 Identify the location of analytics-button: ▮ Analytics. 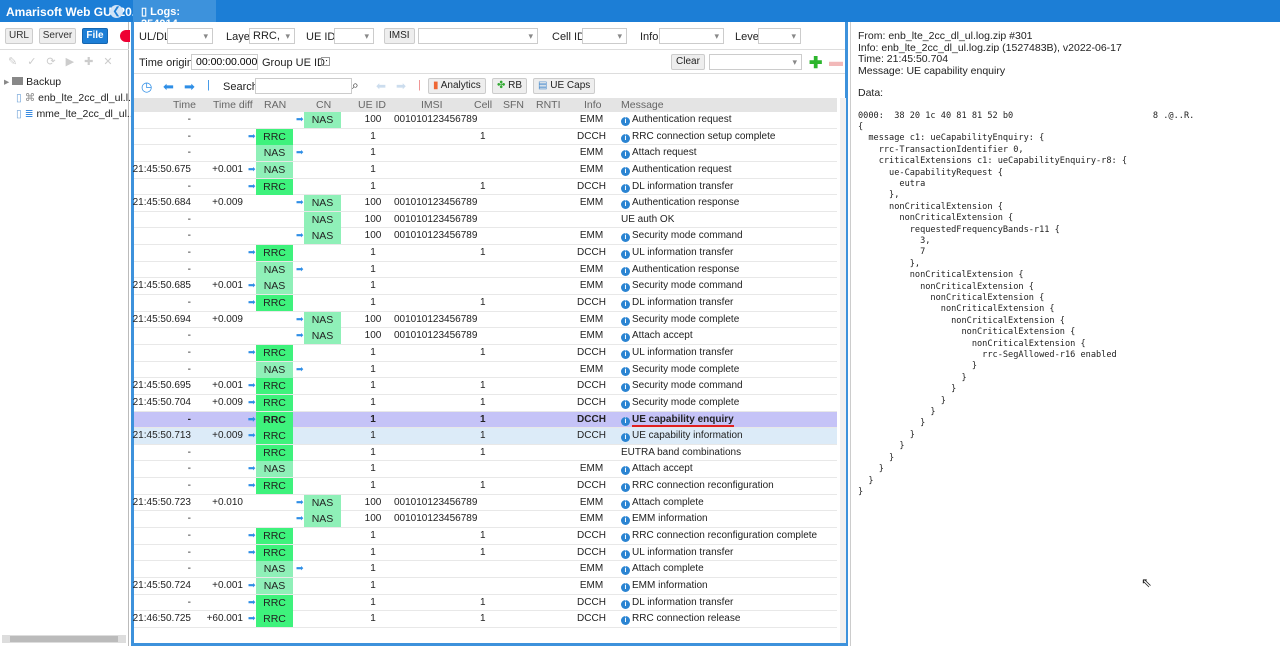
(457, 86).